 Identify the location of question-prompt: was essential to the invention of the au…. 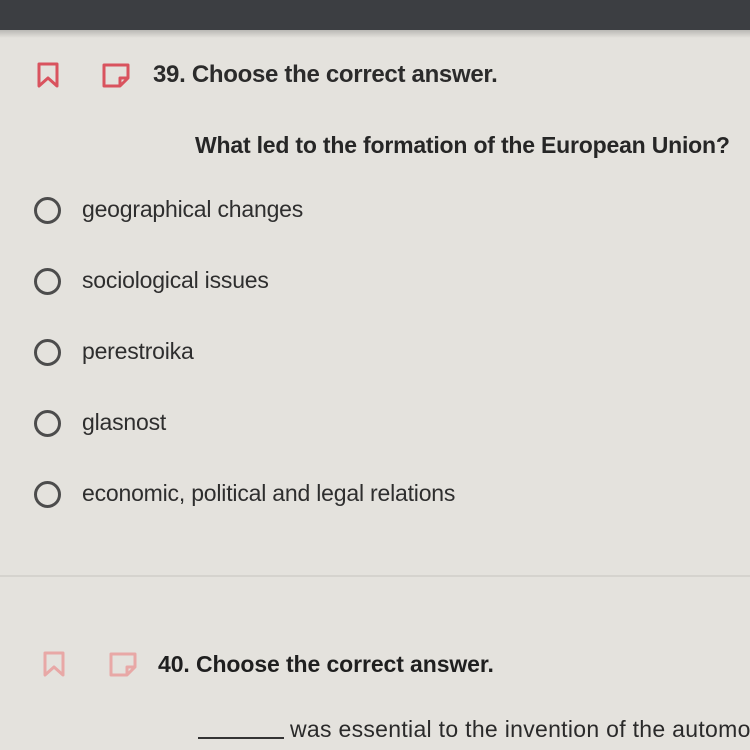
(520, 729).